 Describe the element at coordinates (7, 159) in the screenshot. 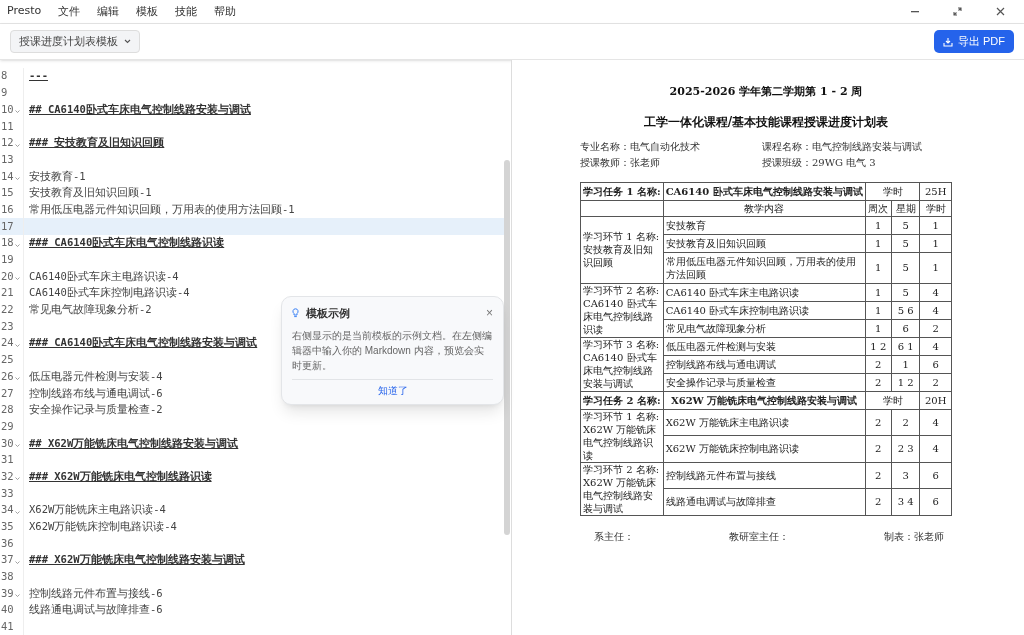

I see `line-number: 13` at that location.